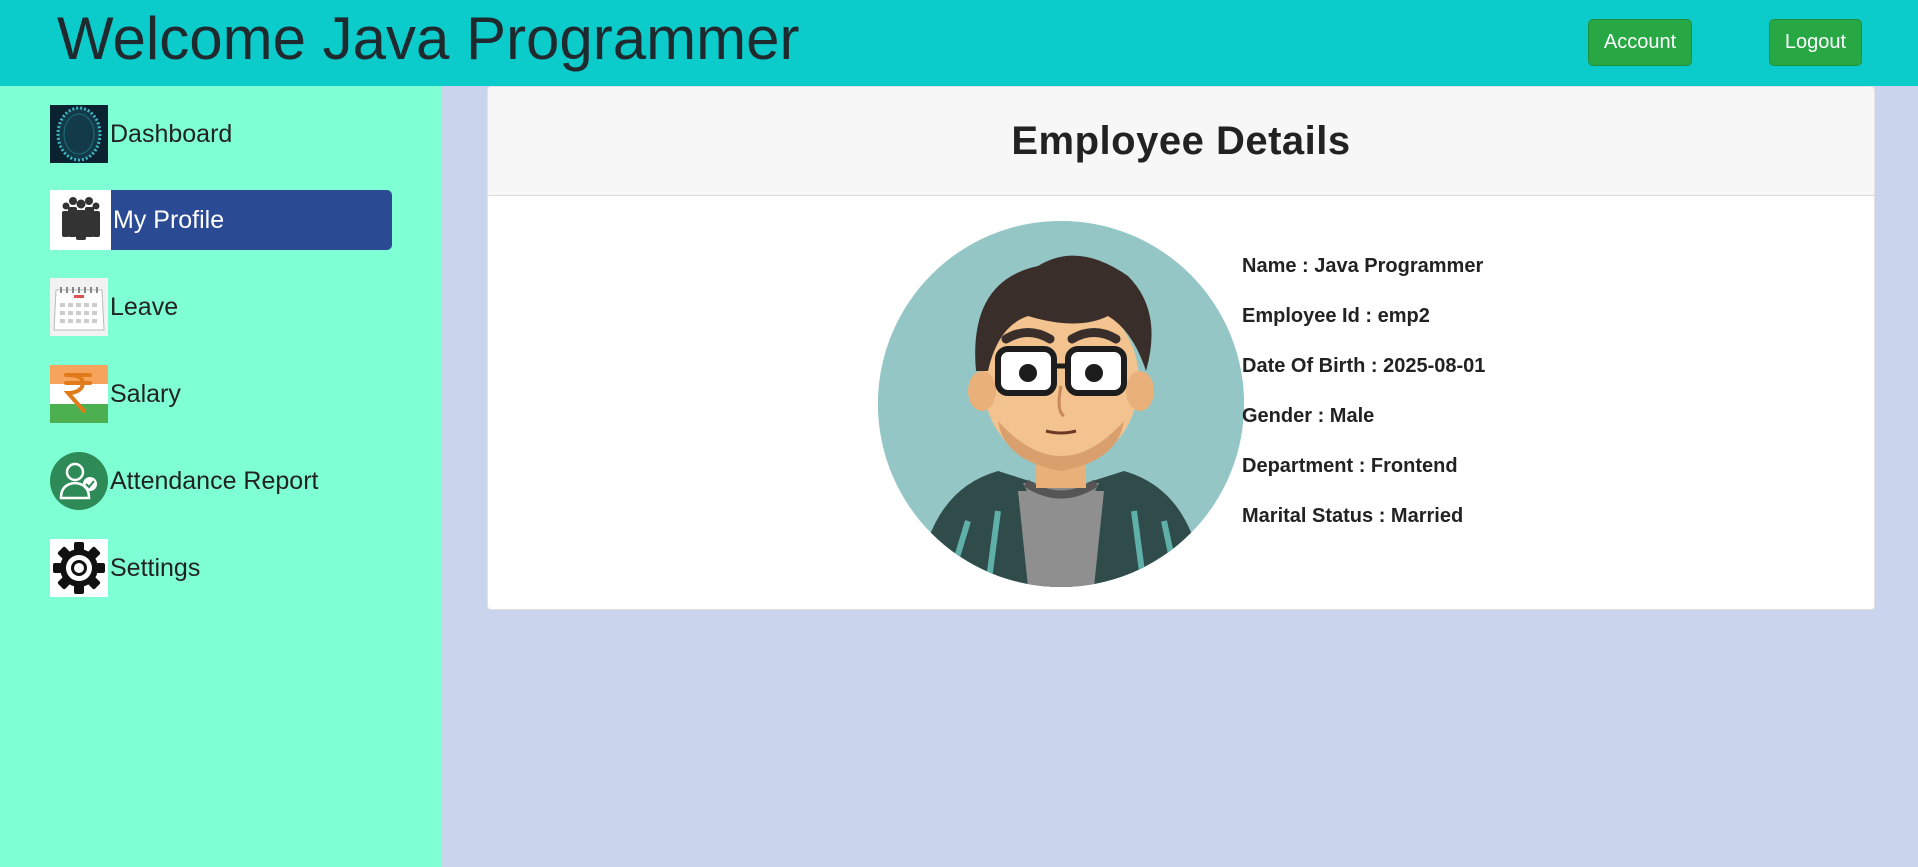  I want to click on sidebar-item-settings: Settings, so click(125, 568).